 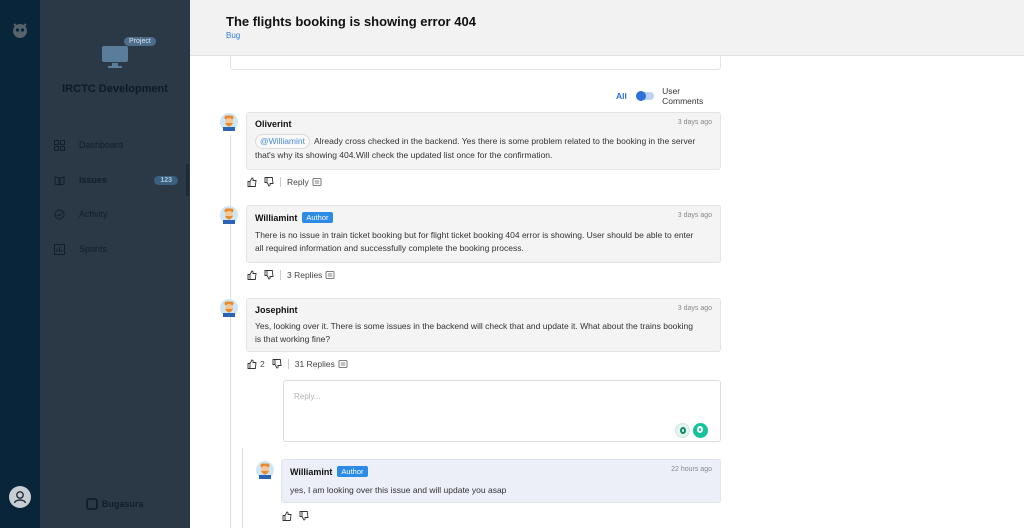 What do you see at coordinates (59, 180) in the screenshot?
I see `book-icon` at bounding box center [59, 180].